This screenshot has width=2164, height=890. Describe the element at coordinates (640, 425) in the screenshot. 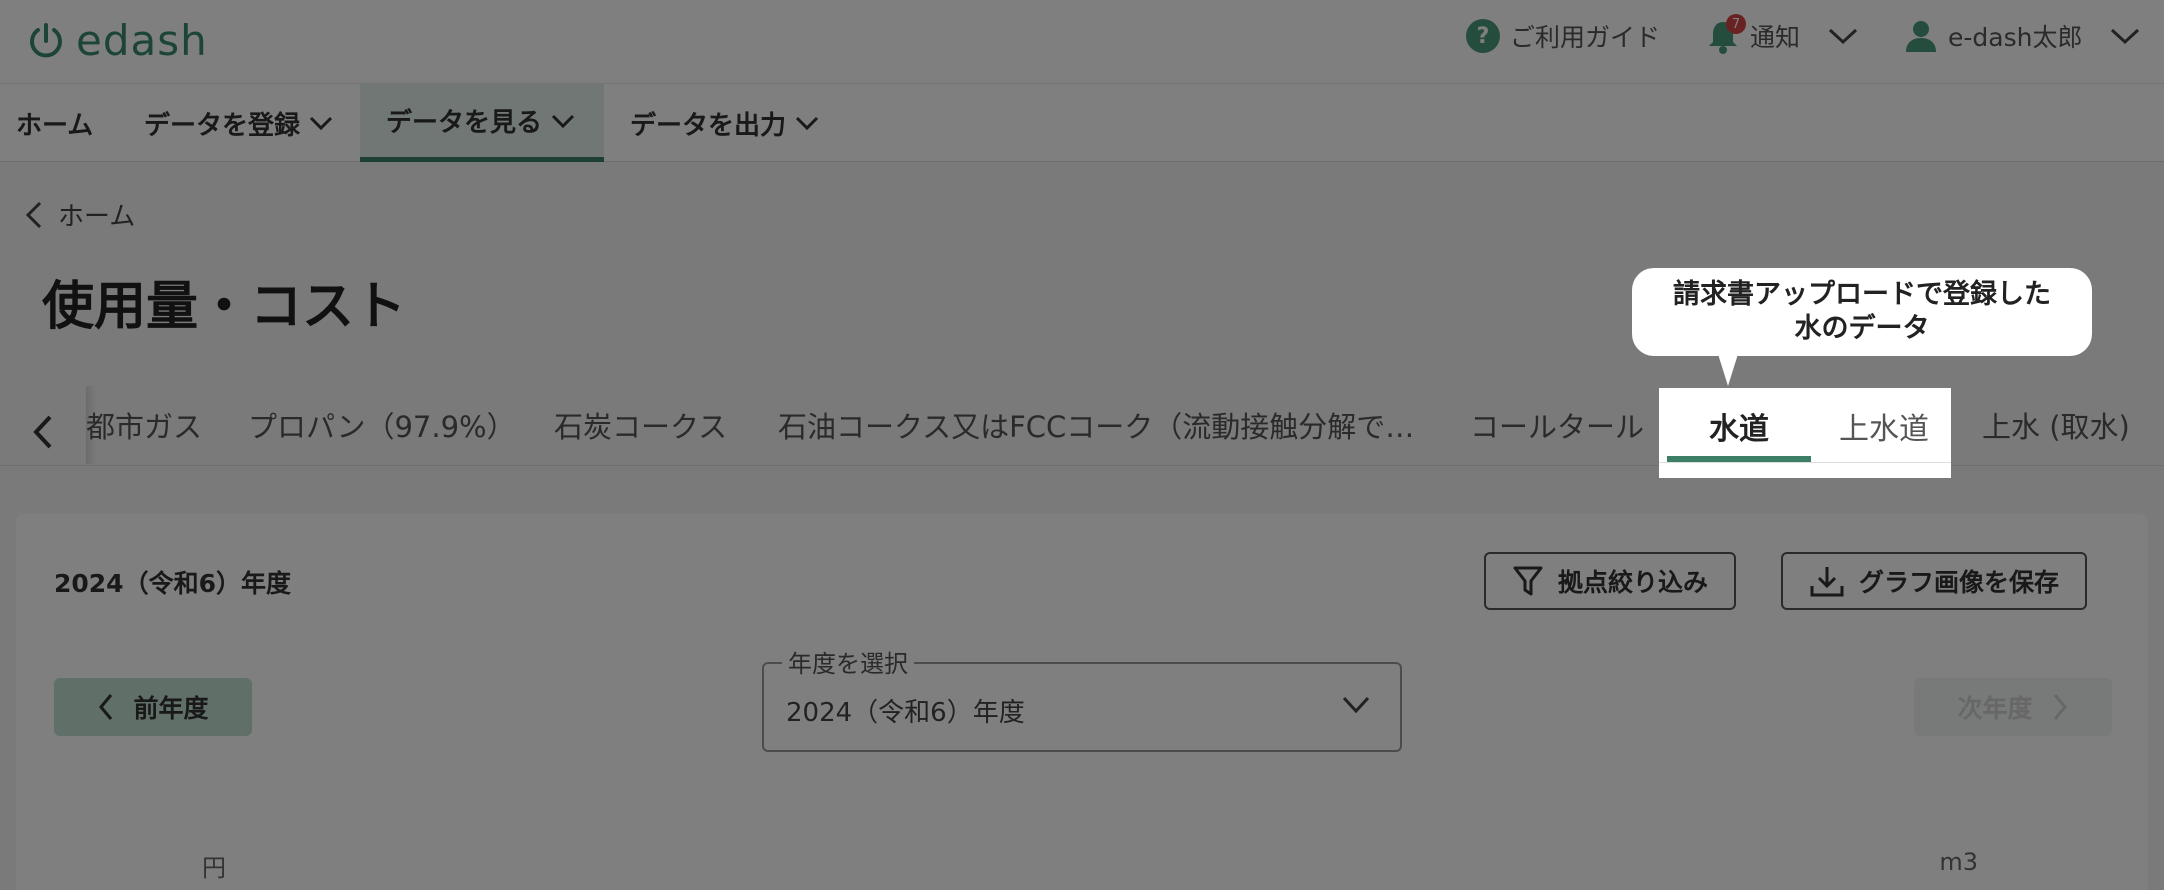

I see `tab-coal-coke: 石炭コークス` at that location.